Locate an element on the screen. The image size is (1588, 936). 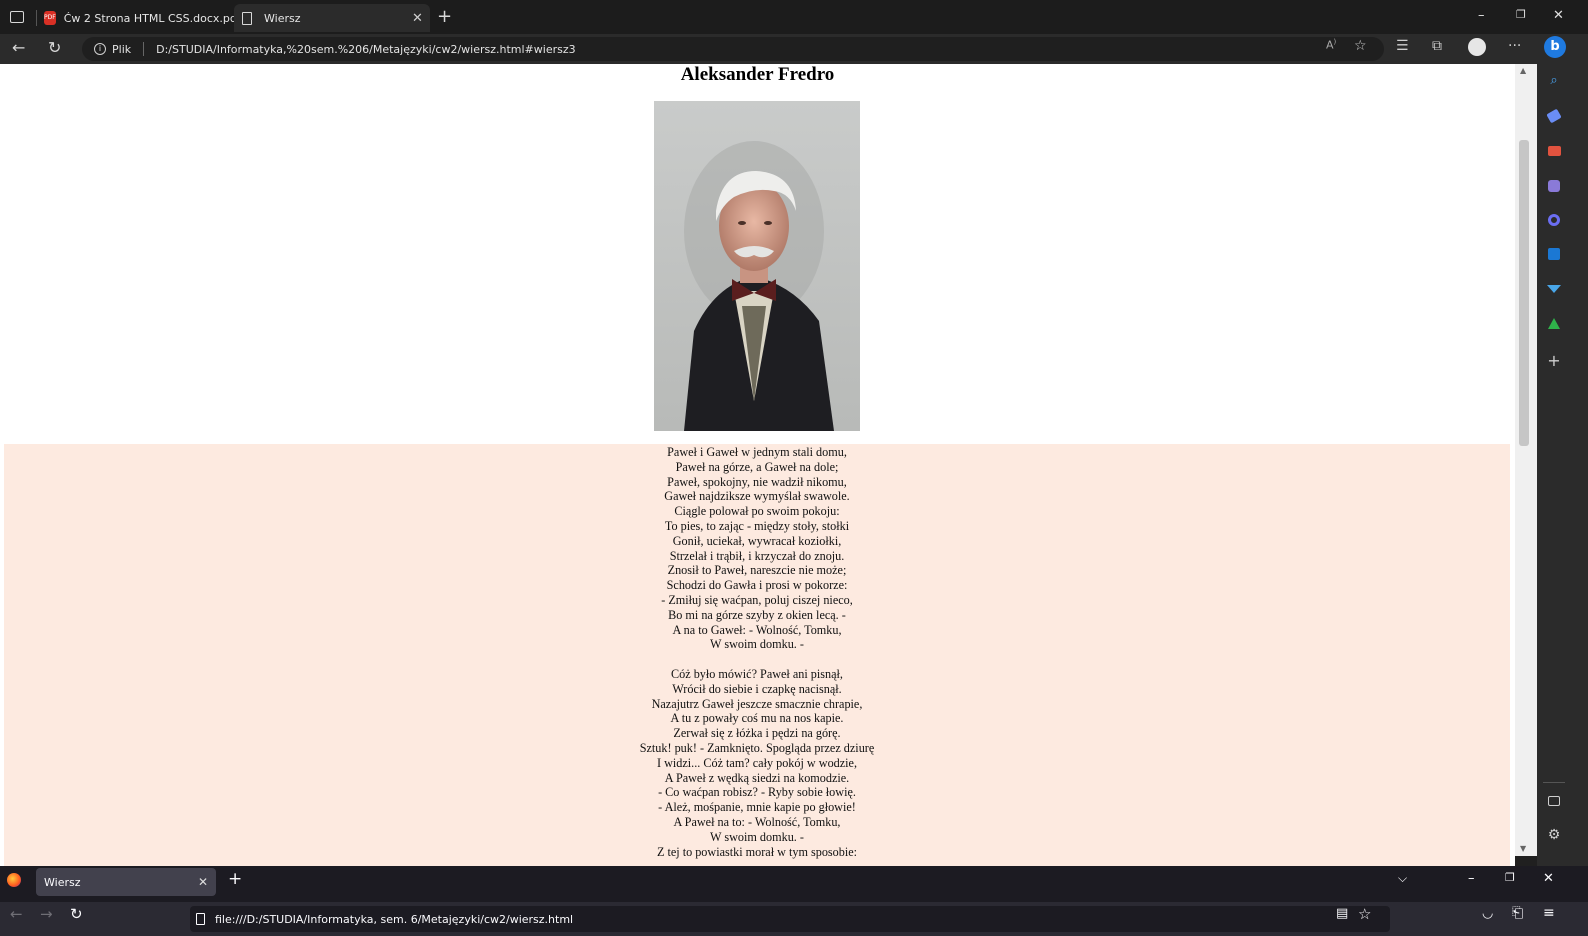
poem-line: Z tej to powiastki morał w tym sposobie: is located at coordinates (757, 851).